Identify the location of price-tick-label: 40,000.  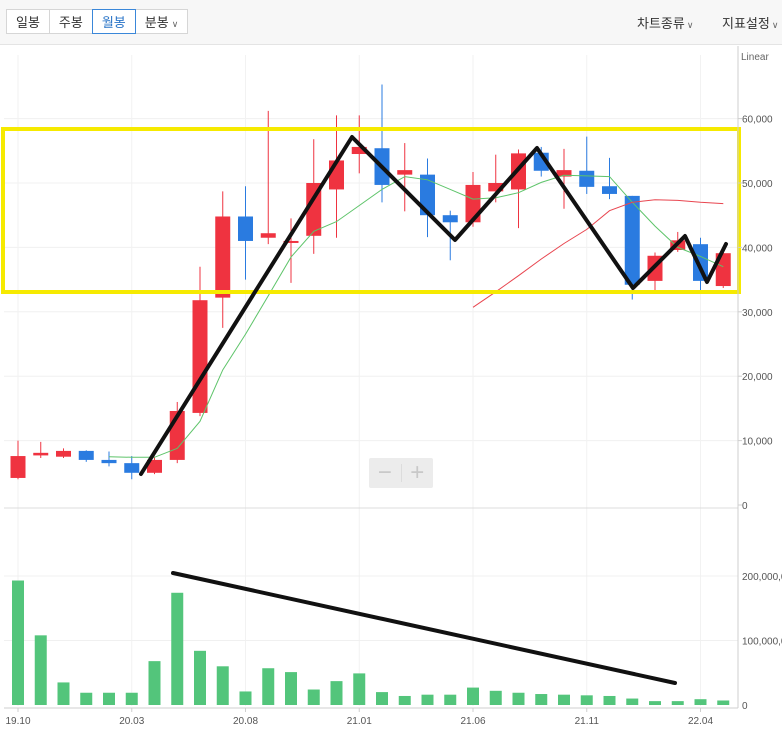
(757, 248).